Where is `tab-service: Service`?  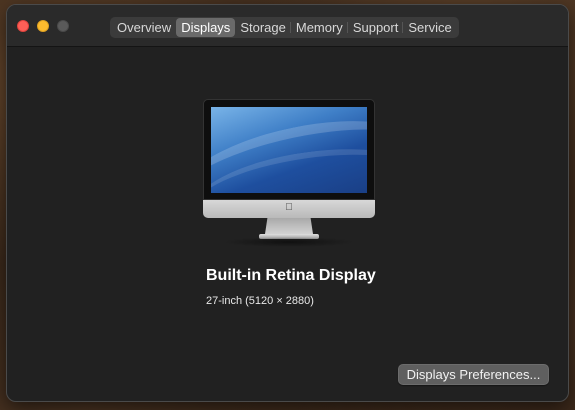 tab-service: Service is located at coordinates (429, 27).